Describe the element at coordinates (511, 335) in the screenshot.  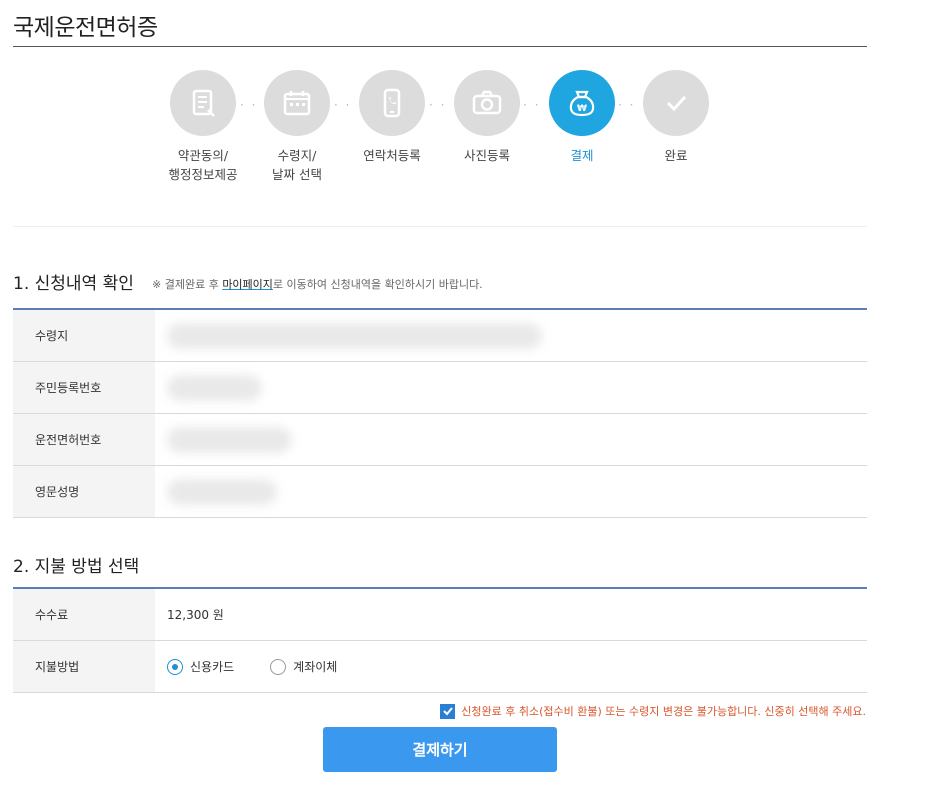
I see `address-value-redacted` at that location.